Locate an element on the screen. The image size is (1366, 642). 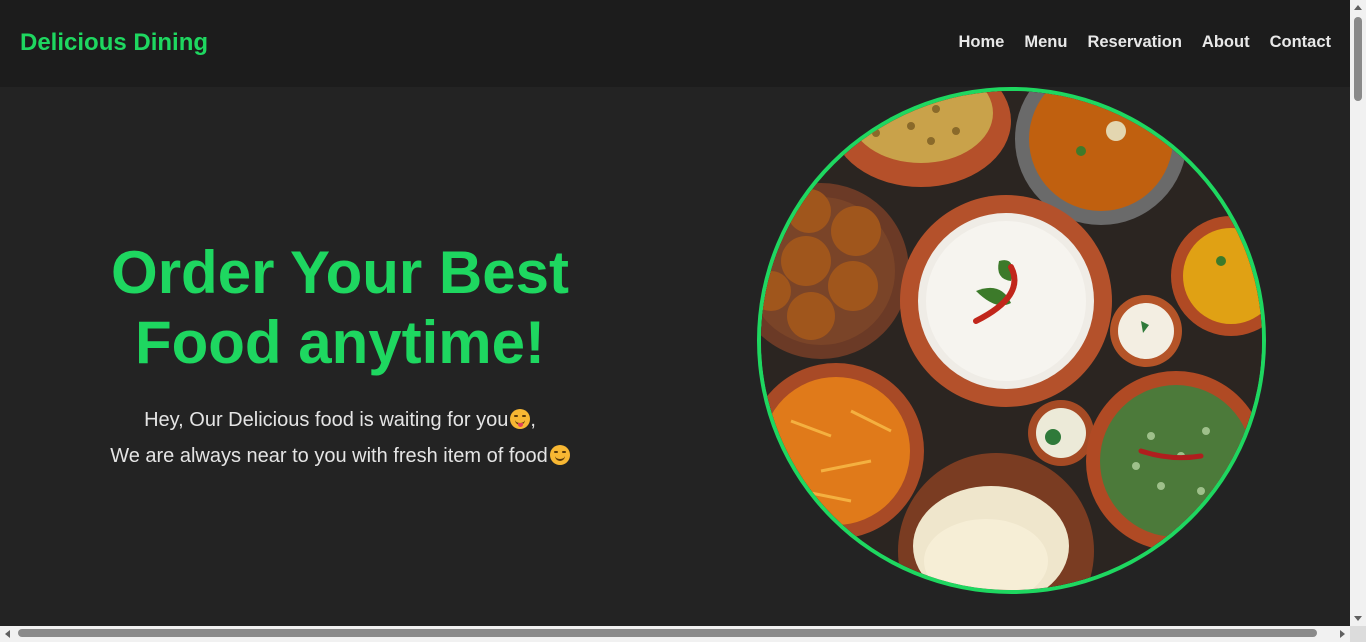
vertical-scrollbar is located at coordinates (1358, 313).